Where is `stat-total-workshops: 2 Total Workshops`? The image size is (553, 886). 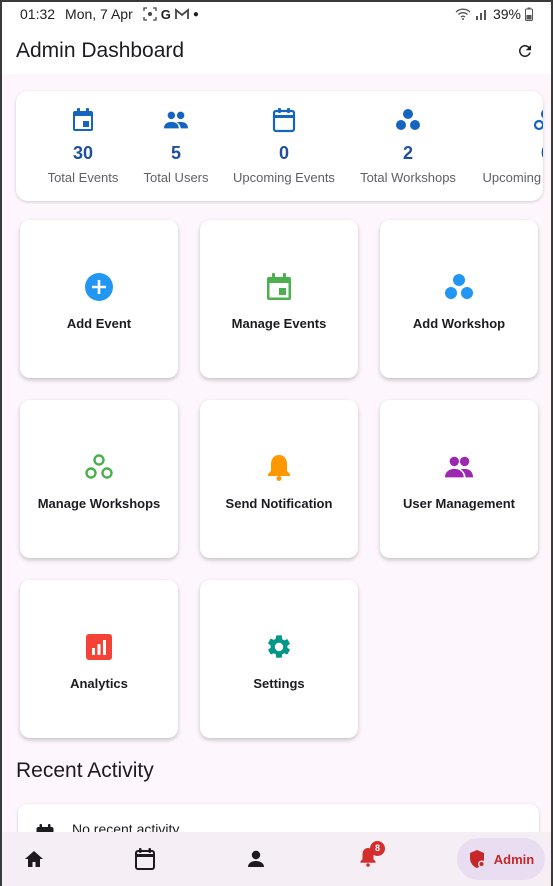
stat-total-workshops: 2 Total Workshops is located at coordinates (408, 146).